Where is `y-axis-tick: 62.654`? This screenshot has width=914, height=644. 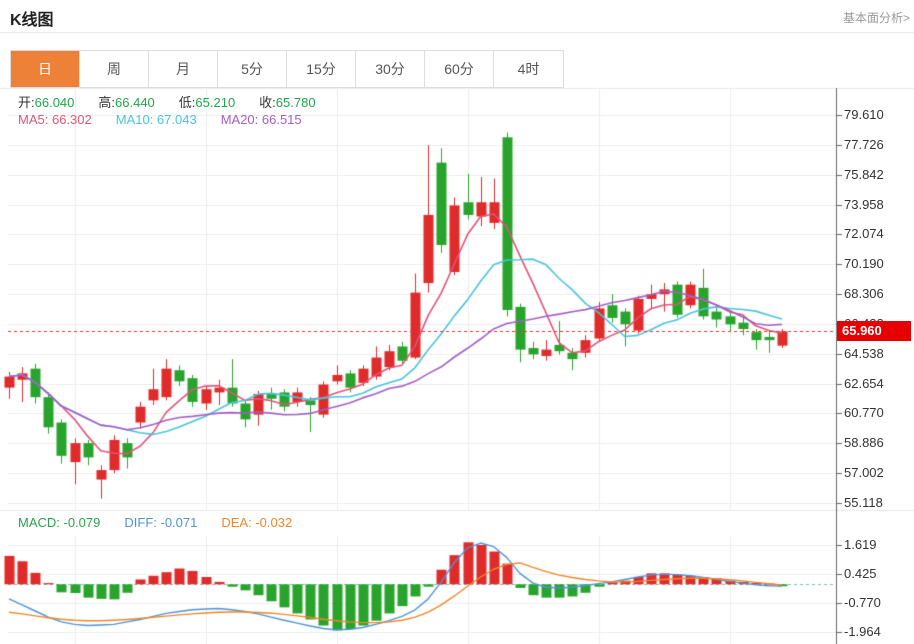
y-axis-tick: 62.654 is located at coordinates (864, 383).